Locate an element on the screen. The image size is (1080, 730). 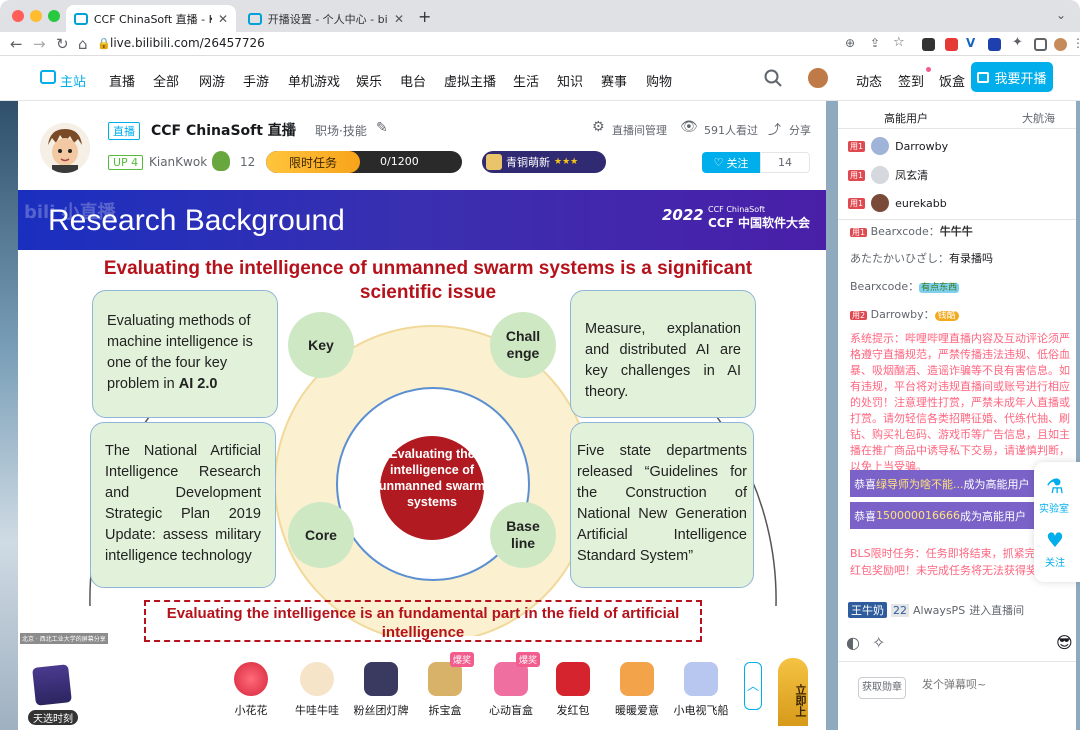
room-category: 职场·技能 is located at coordinates (341, 130).